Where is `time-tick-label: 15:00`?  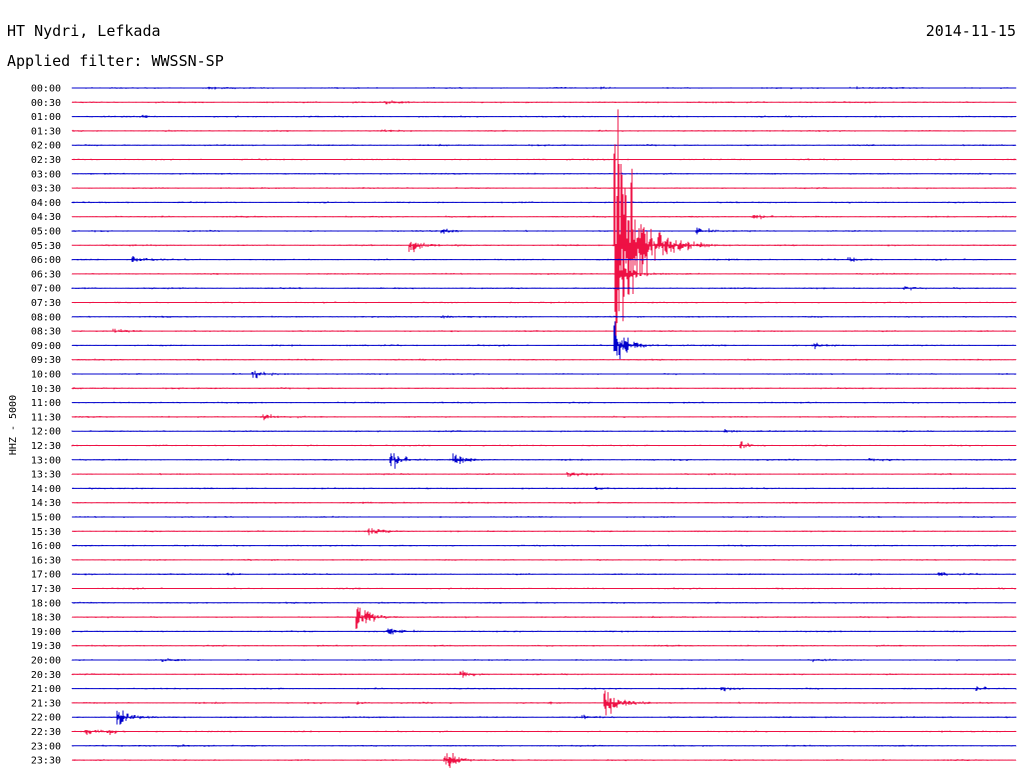
time-tick-label: 15:00 is located at coordinates (46, 518).